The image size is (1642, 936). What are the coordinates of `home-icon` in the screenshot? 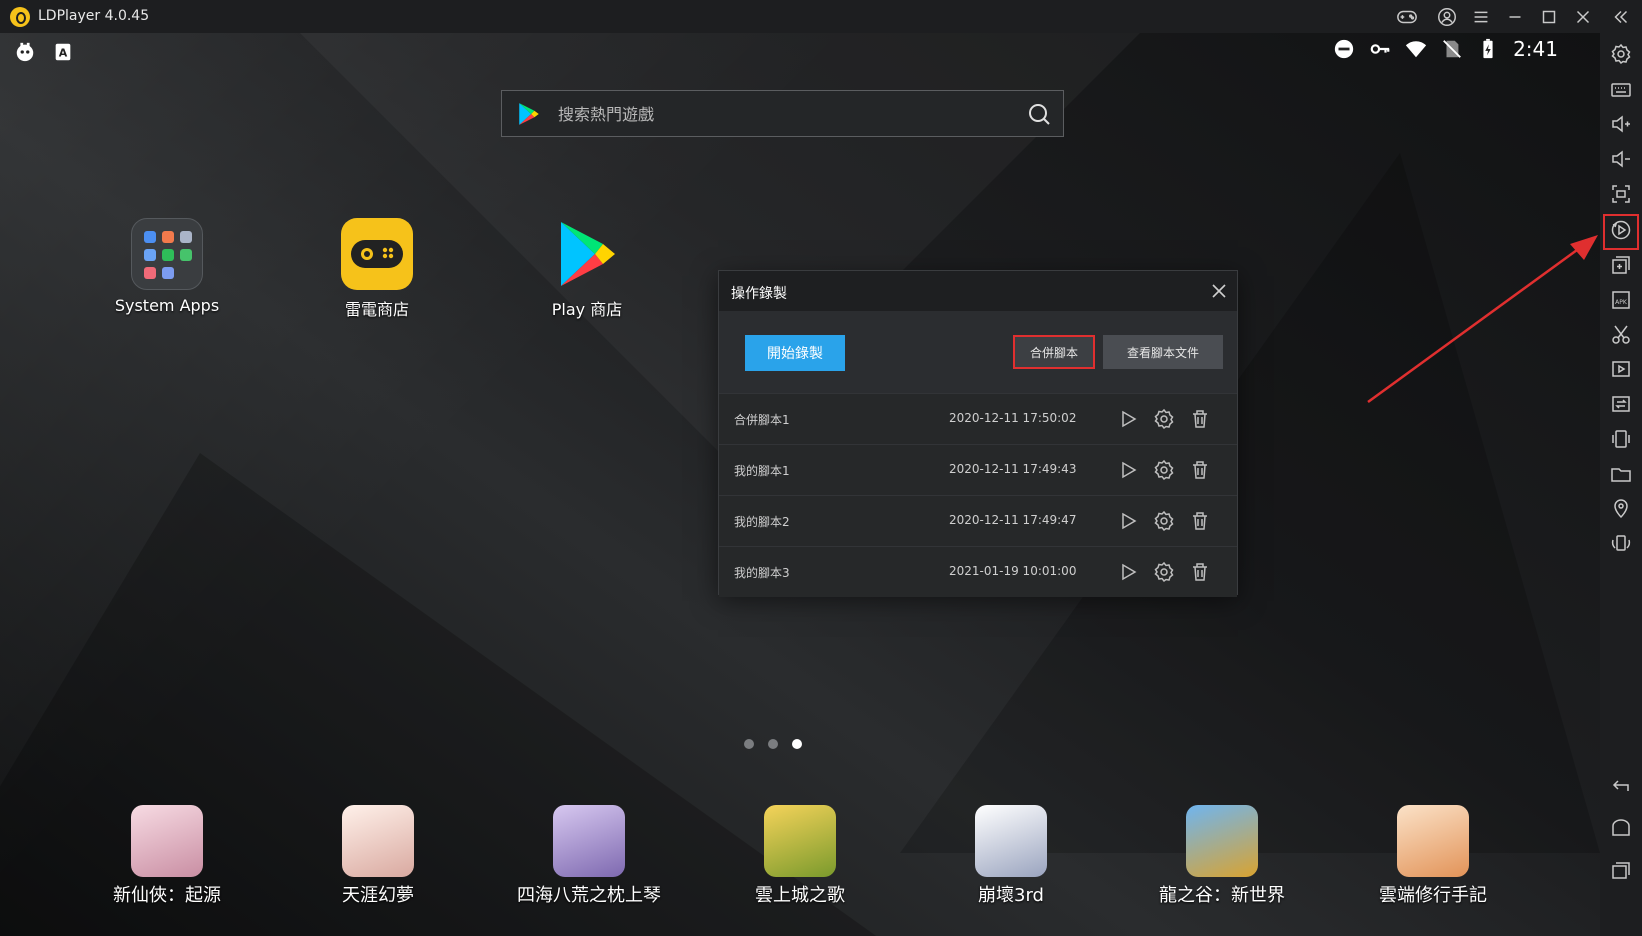 It's located at (1621, 828).